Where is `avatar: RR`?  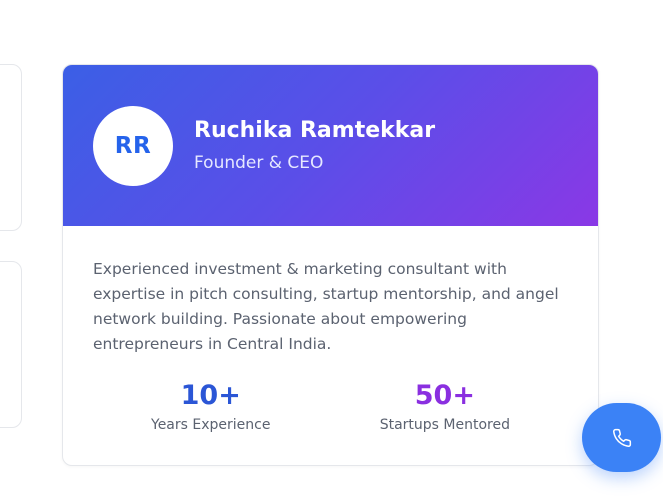
avatar: RR is located at coordinates (133, 145).